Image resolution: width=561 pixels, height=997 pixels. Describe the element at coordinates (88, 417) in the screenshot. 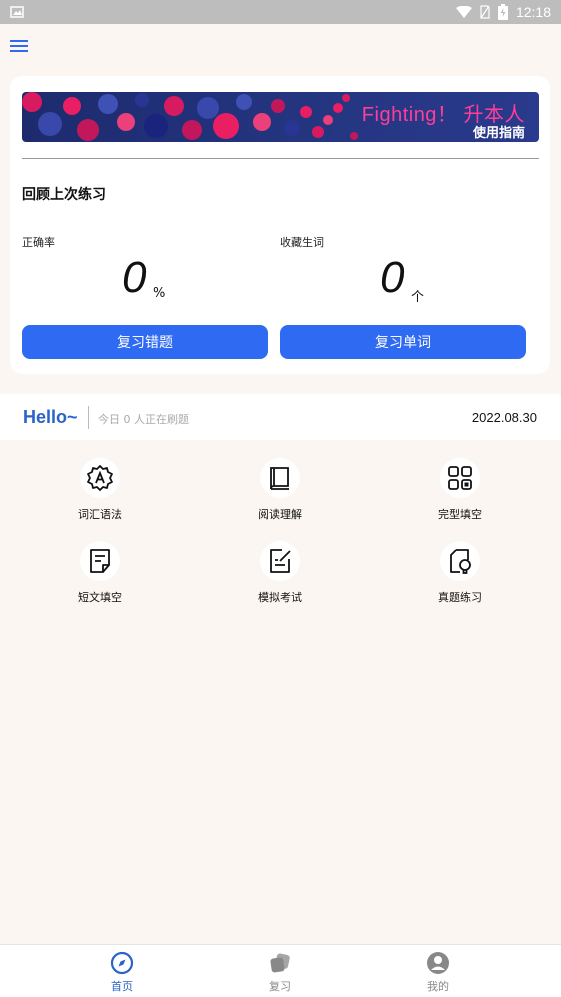

I see `hello-separator` at that location.